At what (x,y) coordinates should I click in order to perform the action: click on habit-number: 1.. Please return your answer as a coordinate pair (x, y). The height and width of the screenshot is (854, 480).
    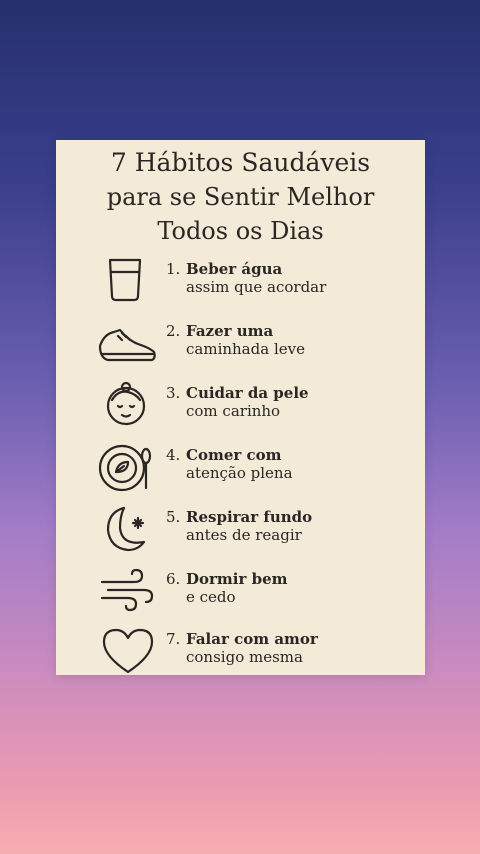
    Looking at the image, I should click on (173, 269).